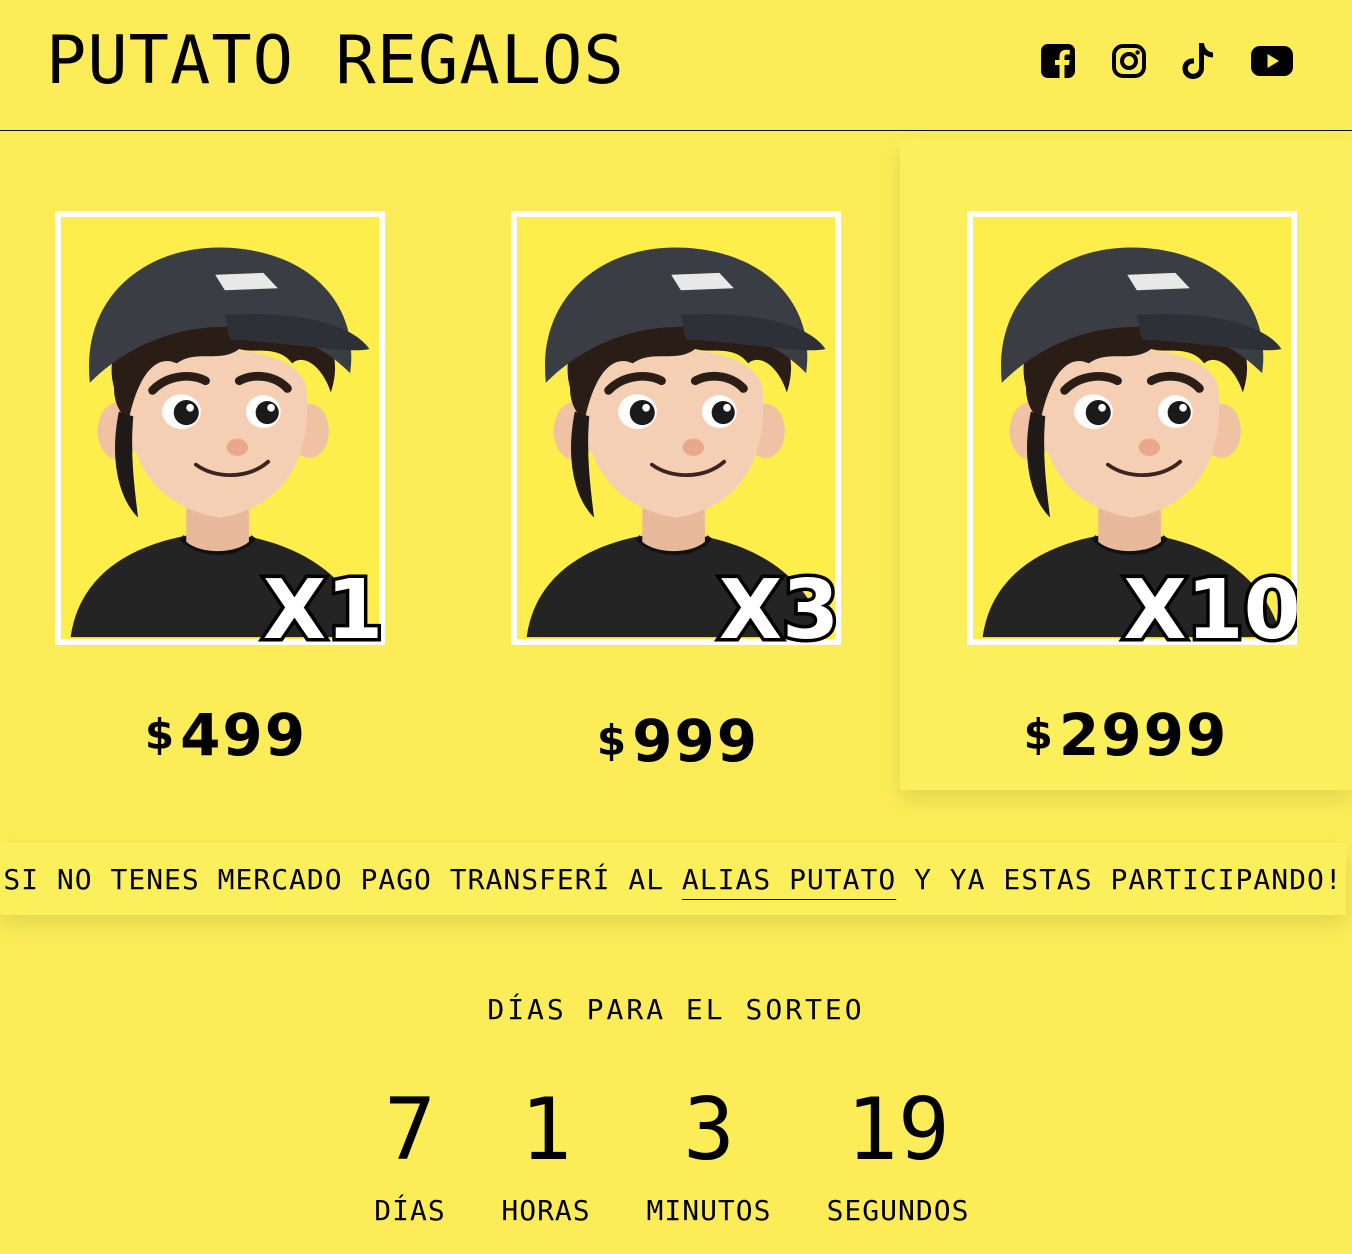 Image resolution: width=1352 pixels, height=1254 pixels. I want to click on banner-text-after: Y YA ESTAS PARTICIPANDO!, so click(1119, 879).